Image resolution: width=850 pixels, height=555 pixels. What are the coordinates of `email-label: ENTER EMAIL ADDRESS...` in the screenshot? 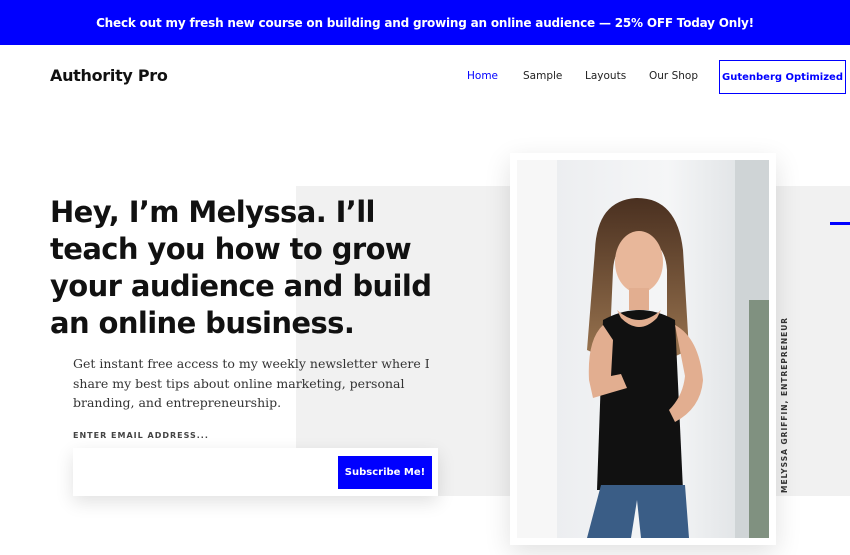 It's located at (141, 435).